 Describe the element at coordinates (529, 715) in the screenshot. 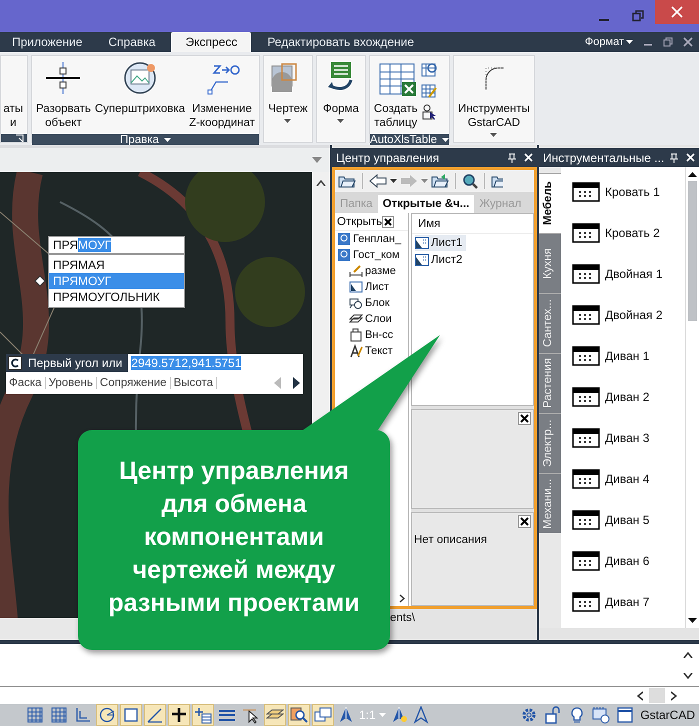

I see `settings-icon` at that location.